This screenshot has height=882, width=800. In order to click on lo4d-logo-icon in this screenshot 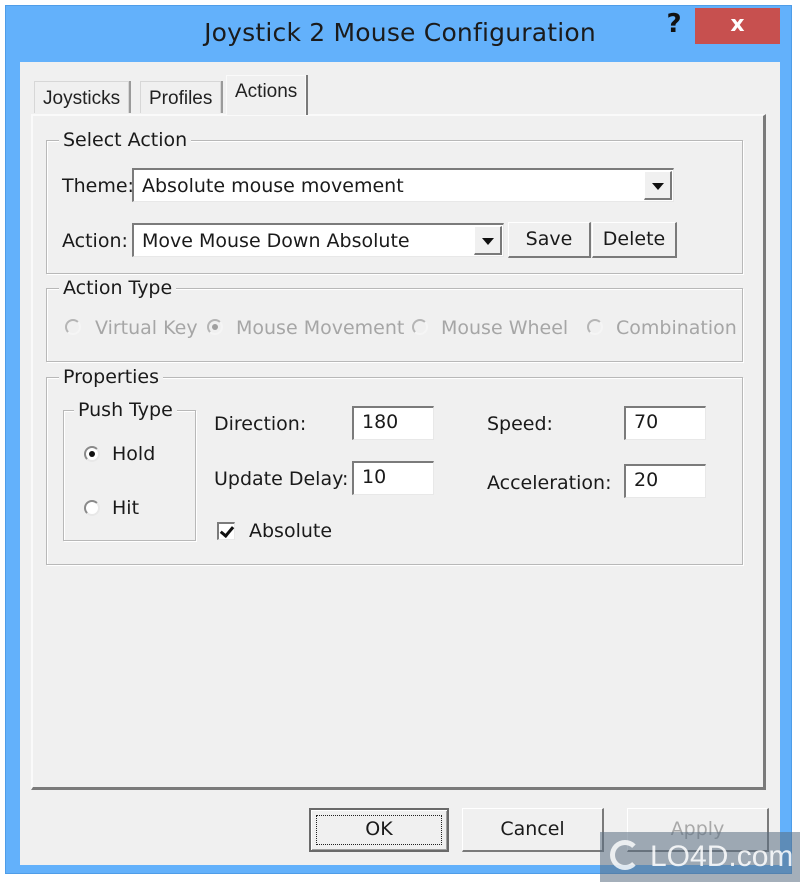, I will do `click(625, 855)`.